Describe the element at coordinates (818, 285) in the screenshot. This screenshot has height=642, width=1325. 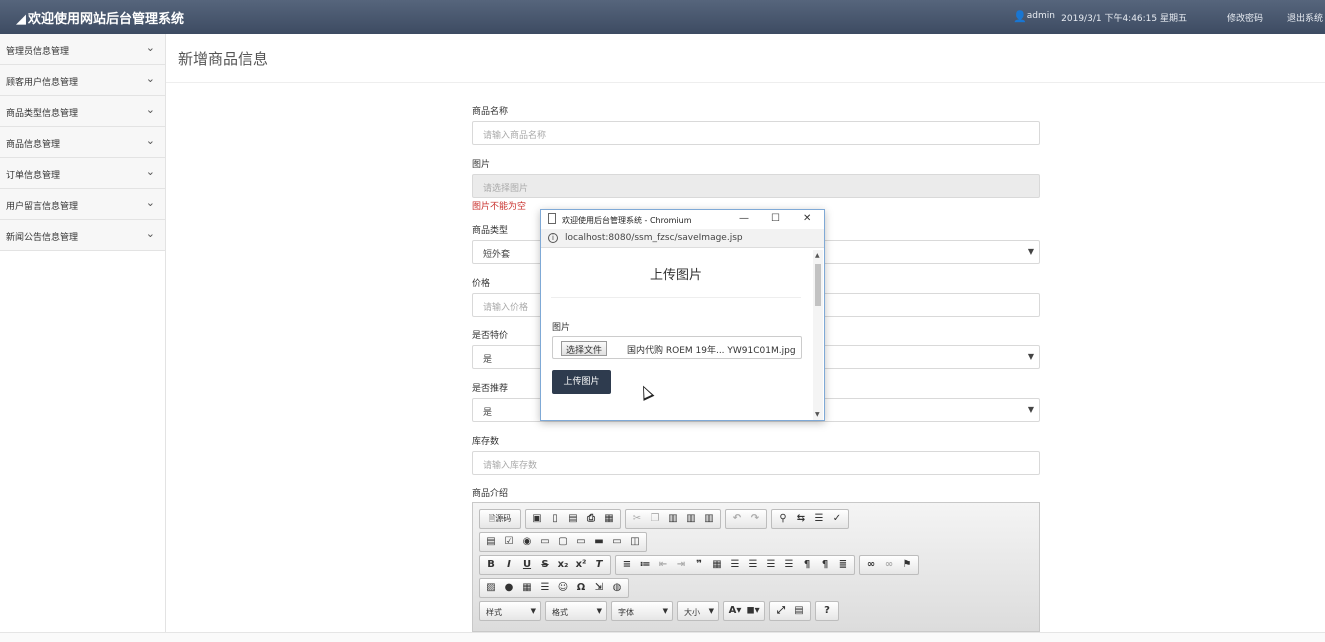
I see `scrollbar-thumb` at that location.